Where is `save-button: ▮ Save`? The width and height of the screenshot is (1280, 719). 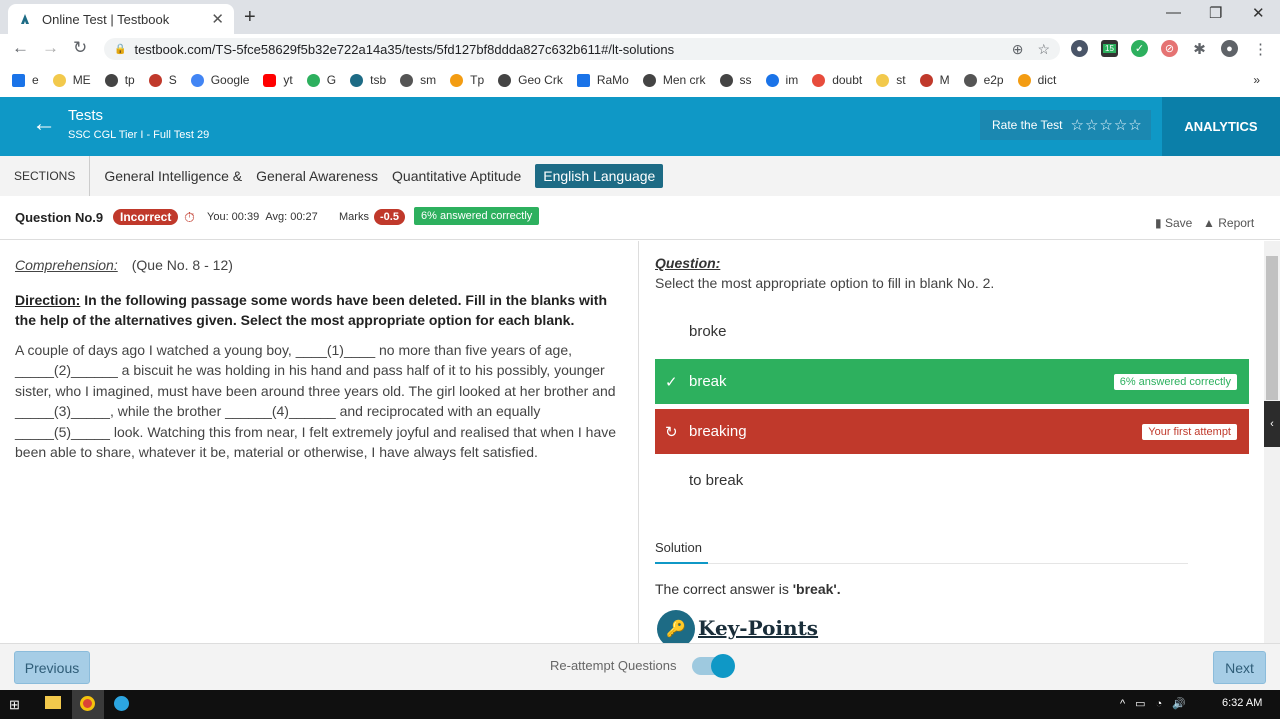
save-button: ▮ Save is located at coordinates (1173, 223).